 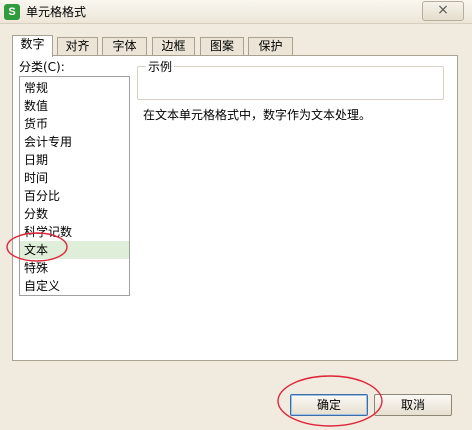 I want to click on ok-button: 确定, so click(x=329, y=405).